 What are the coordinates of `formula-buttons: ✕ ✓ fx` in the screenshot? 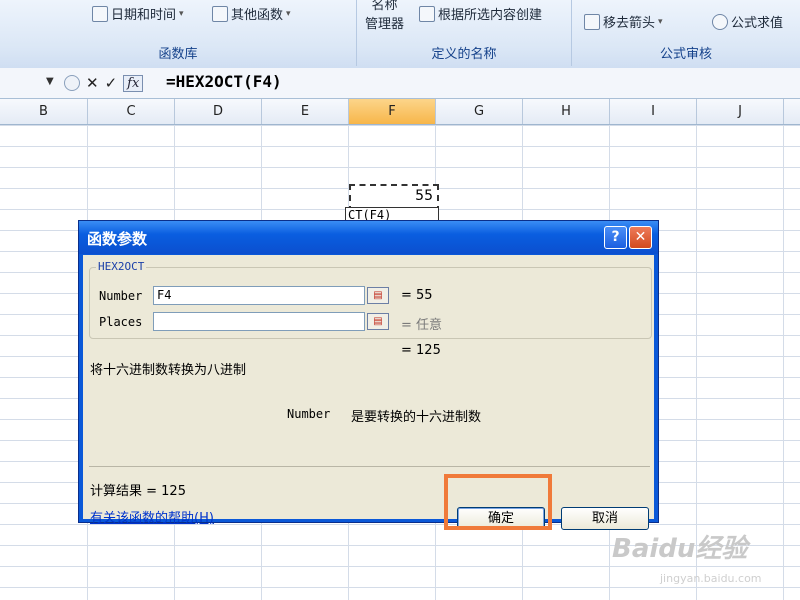 It's located at (110, 83).